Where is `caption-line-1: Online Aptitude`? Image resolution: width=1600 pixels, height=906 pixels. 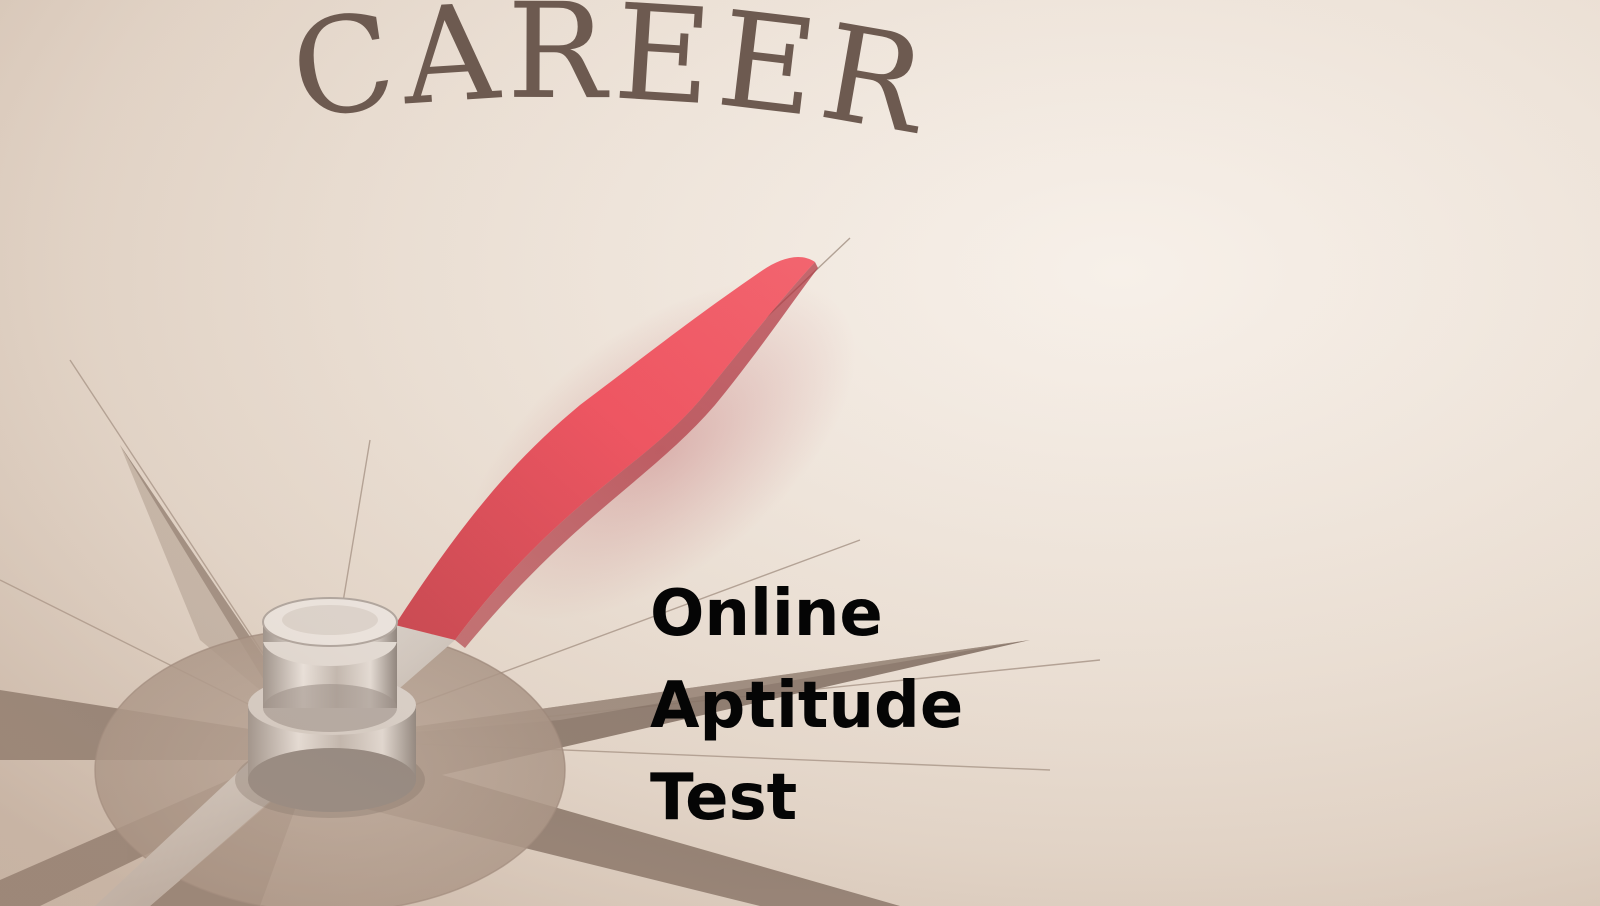 caption-line-1: Online Aptitude is located at coordinates (807, 660).